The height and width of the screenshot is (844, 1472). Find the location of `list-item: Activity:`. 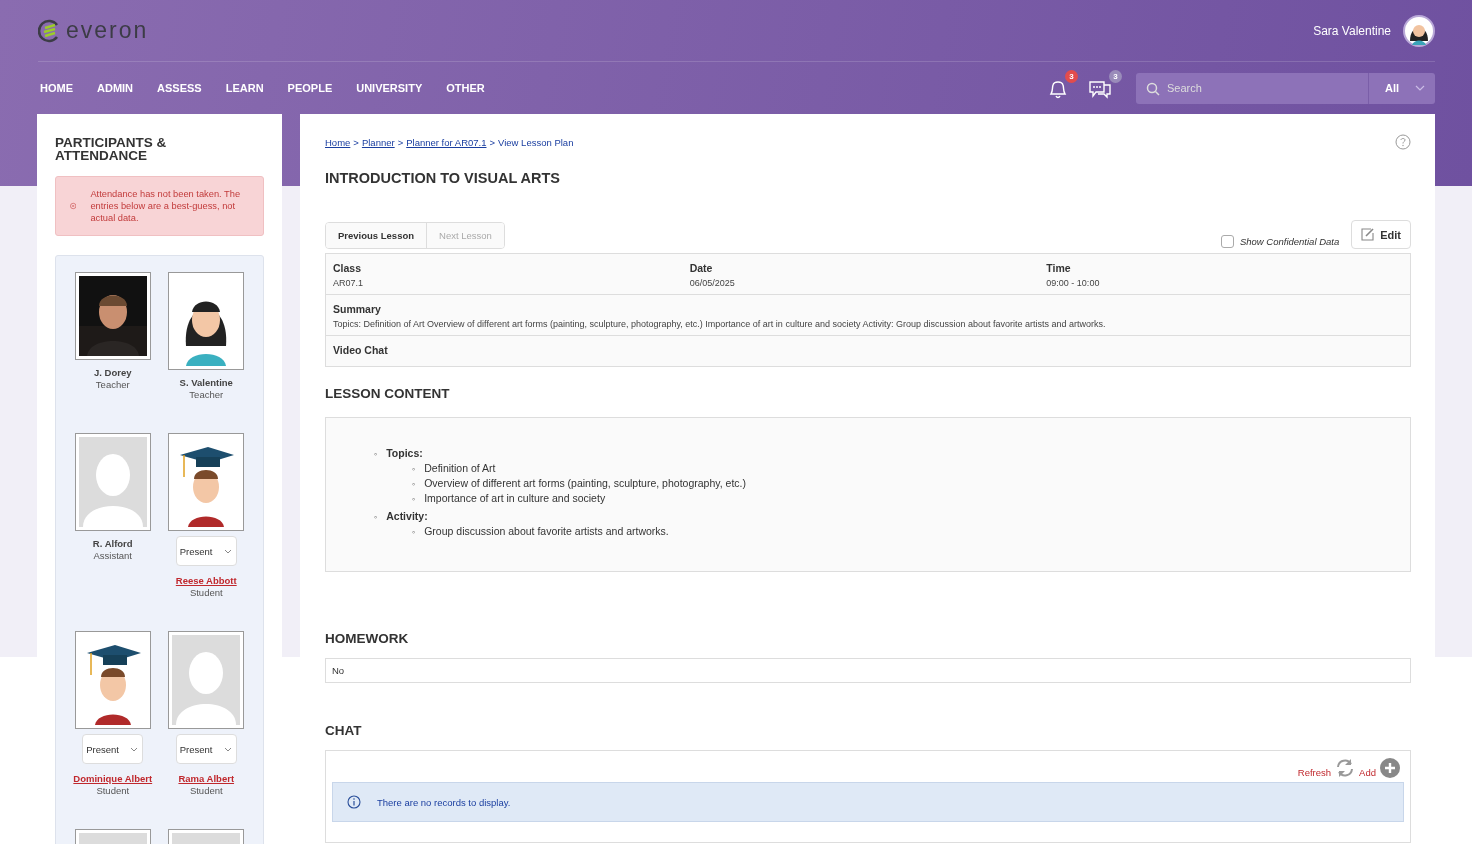

list-item: Activity: is located at coordinates (407, 516).